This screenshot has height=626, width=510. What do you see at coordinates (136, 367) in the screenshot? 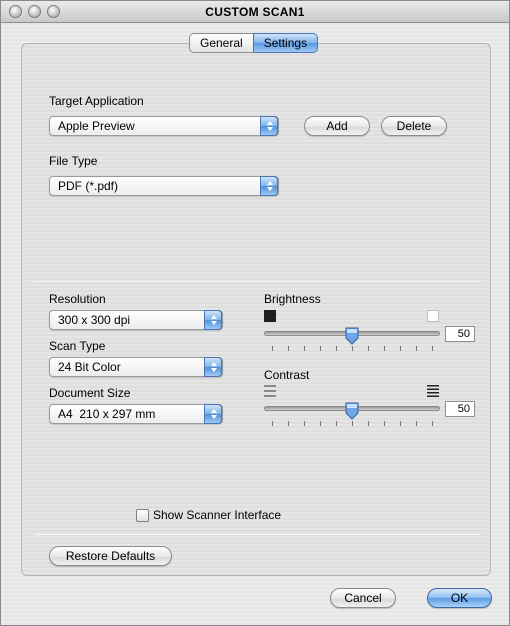
I see `scan-type-select: 24 Bit Color` at bounding box center [136, 367].